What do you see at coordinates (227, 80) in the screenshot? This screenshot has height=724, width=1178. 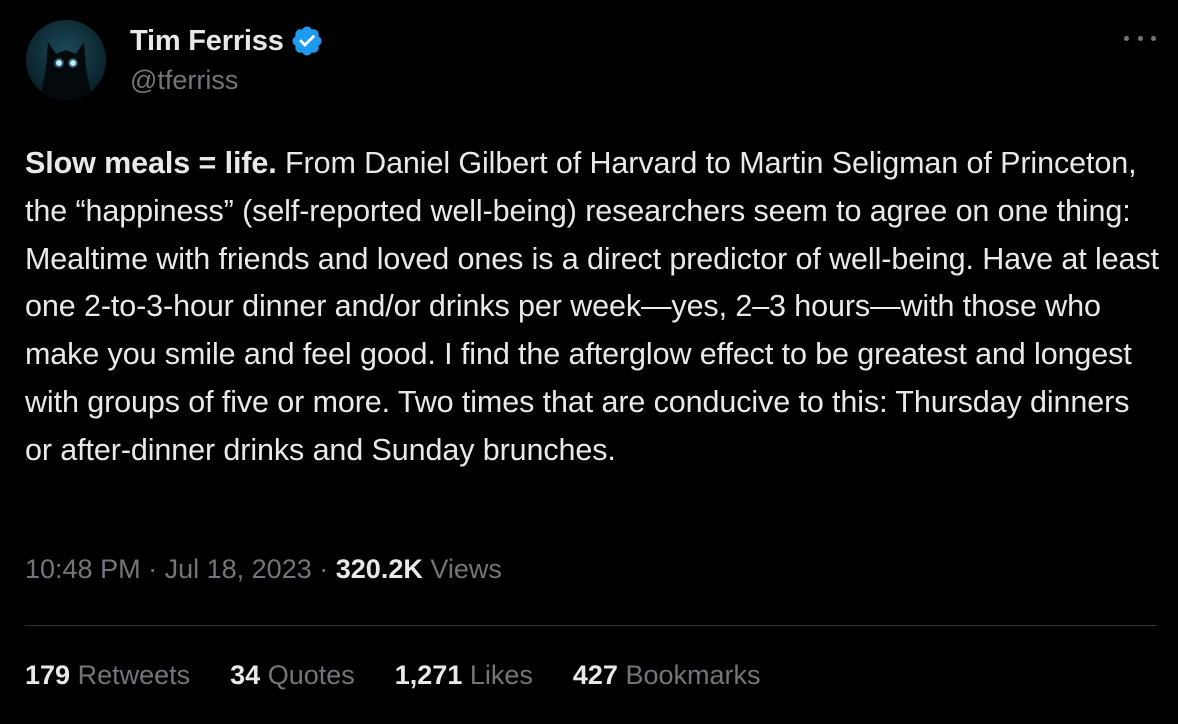 I see `author-handle: @tferriss` at bounding box center [227, 80].